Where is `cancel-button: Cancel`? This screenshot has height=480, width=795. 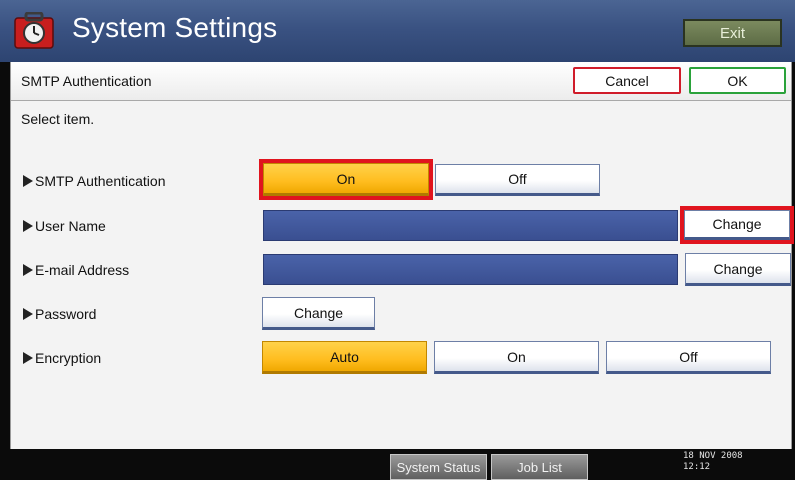 cancel-button: Cancel is located at coordinates (627, 80).